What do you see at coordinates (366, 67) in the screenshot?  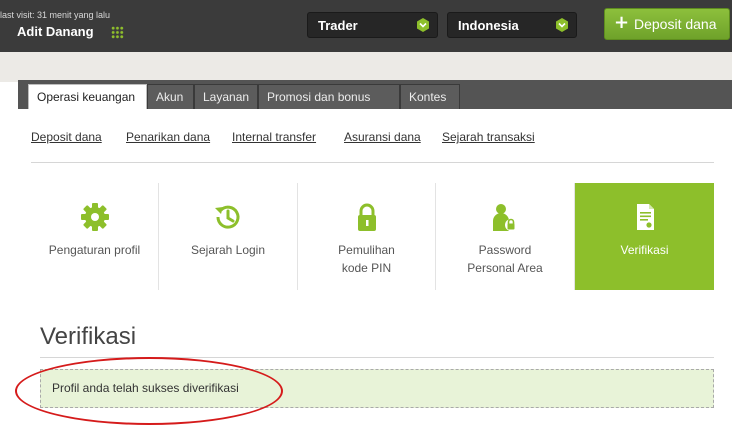 I see `header-spacer` at bounding box center [366, 67].